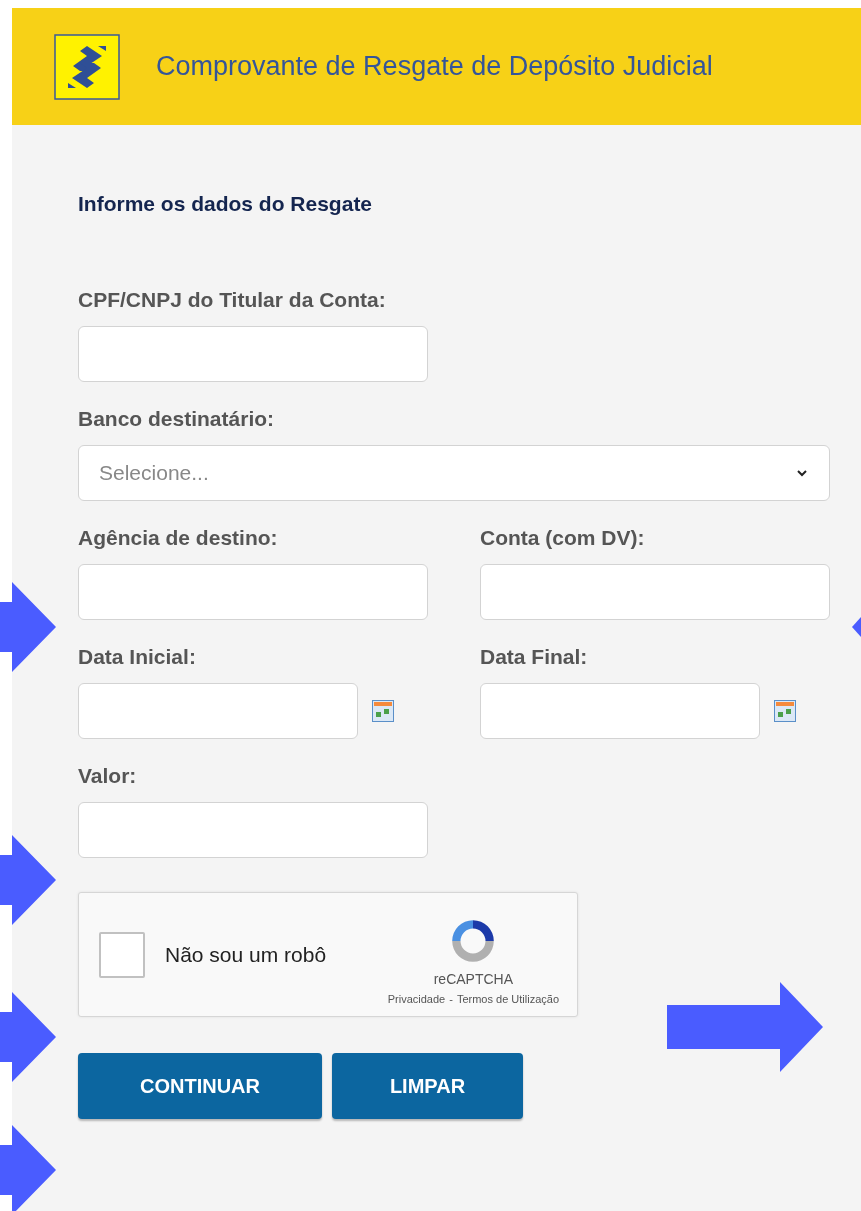 This screenshot has width=861, height=1211. Describe the element at coordinates (473, 978) in the screenshot. I see `recaptcha-label: reCAPTCHA` at that location.